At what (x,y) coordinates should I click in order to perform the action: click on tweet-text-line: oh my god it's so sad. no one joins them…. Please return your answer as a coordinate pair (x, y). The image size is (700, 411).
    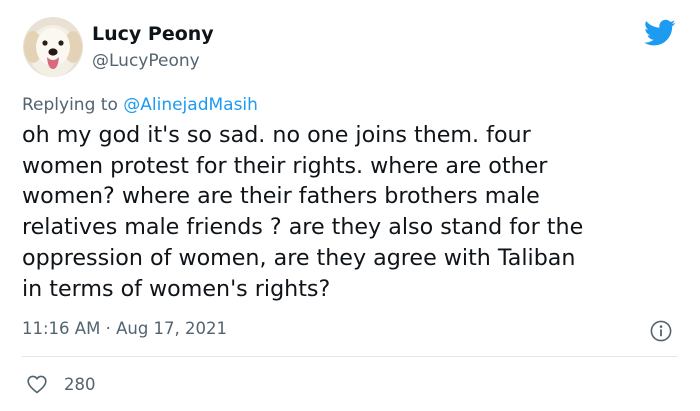
    Looking at the image, I should click on (276, 135).